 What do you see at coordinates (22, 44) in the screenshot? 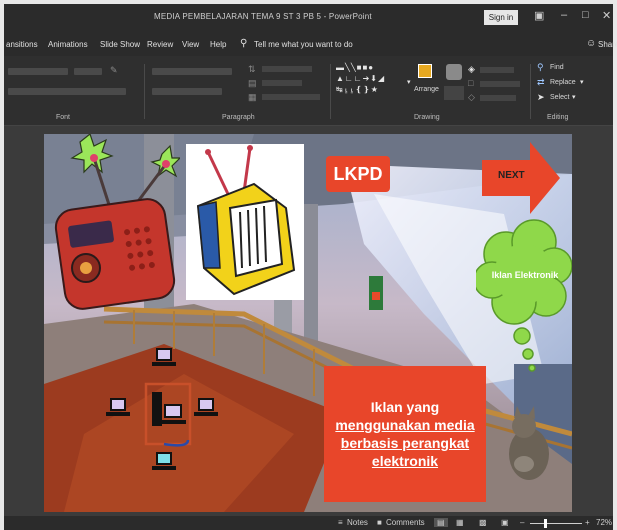
I see `tab-transitions: ansitions` at bounding box center [22, 44].